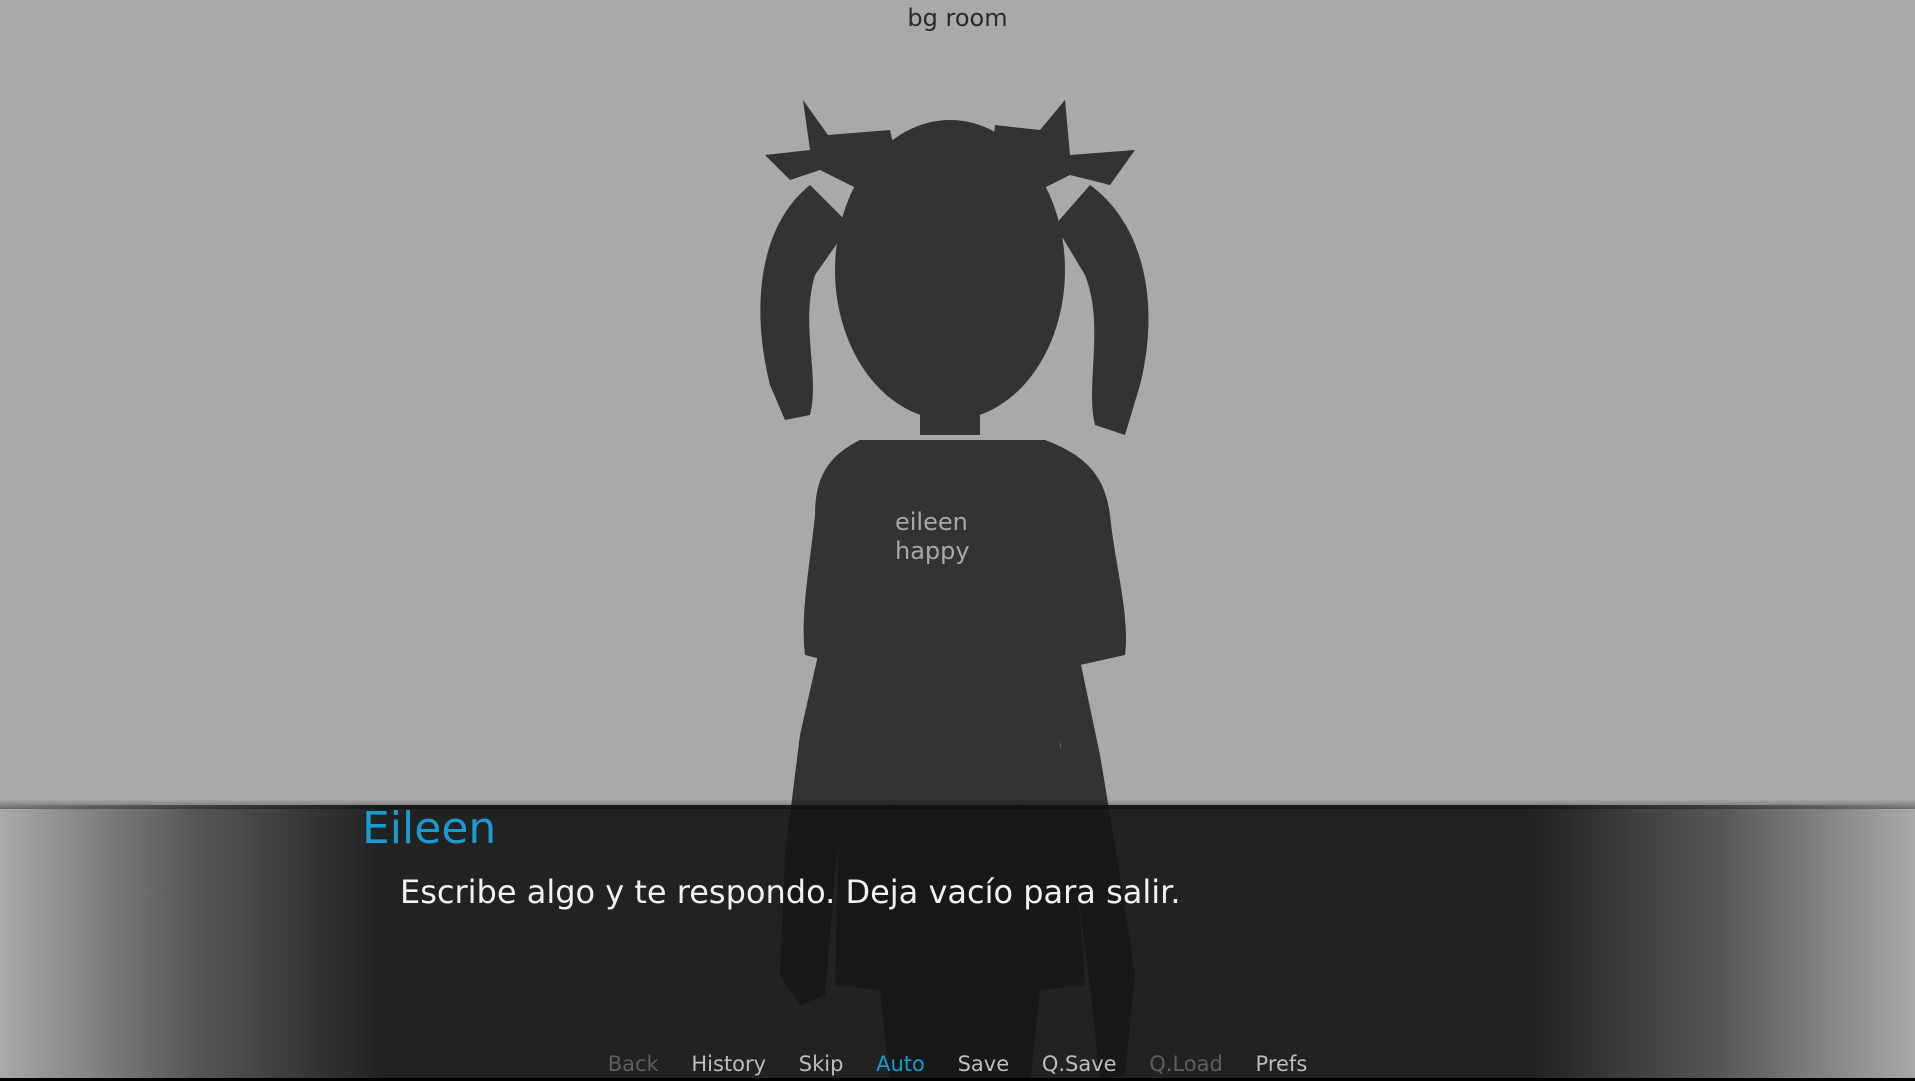 The height and width of the screenshot is (1081, 1915). I want to click on background-placeholder-label: bg room, so click(957, 18).